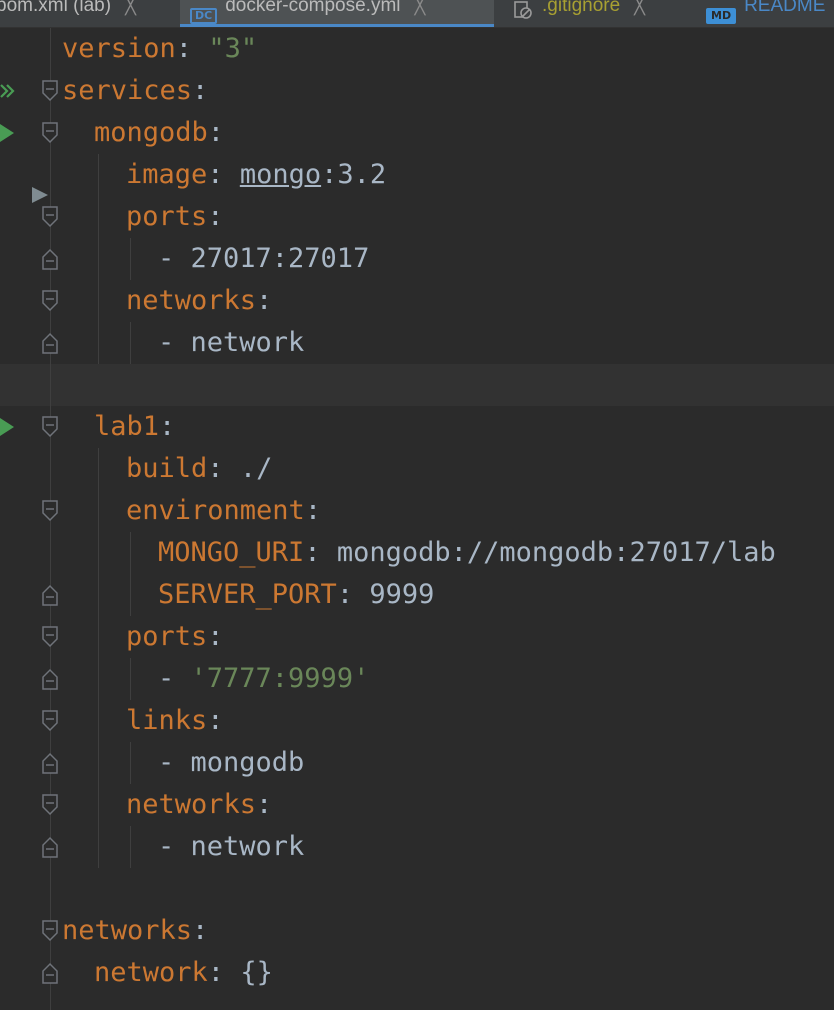 The width and height of the screenshot is (834, 1010). I want to click on code-line: MONGO_URI: mongodb://mongodb:27017/lab, so click(417, 553).